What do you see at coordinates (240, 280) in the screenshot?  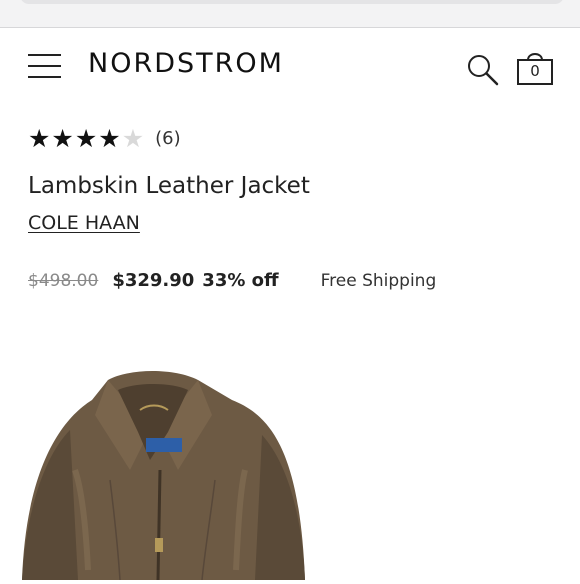 I see `discount-badge: 33% off` at bounding box center [240, 280].